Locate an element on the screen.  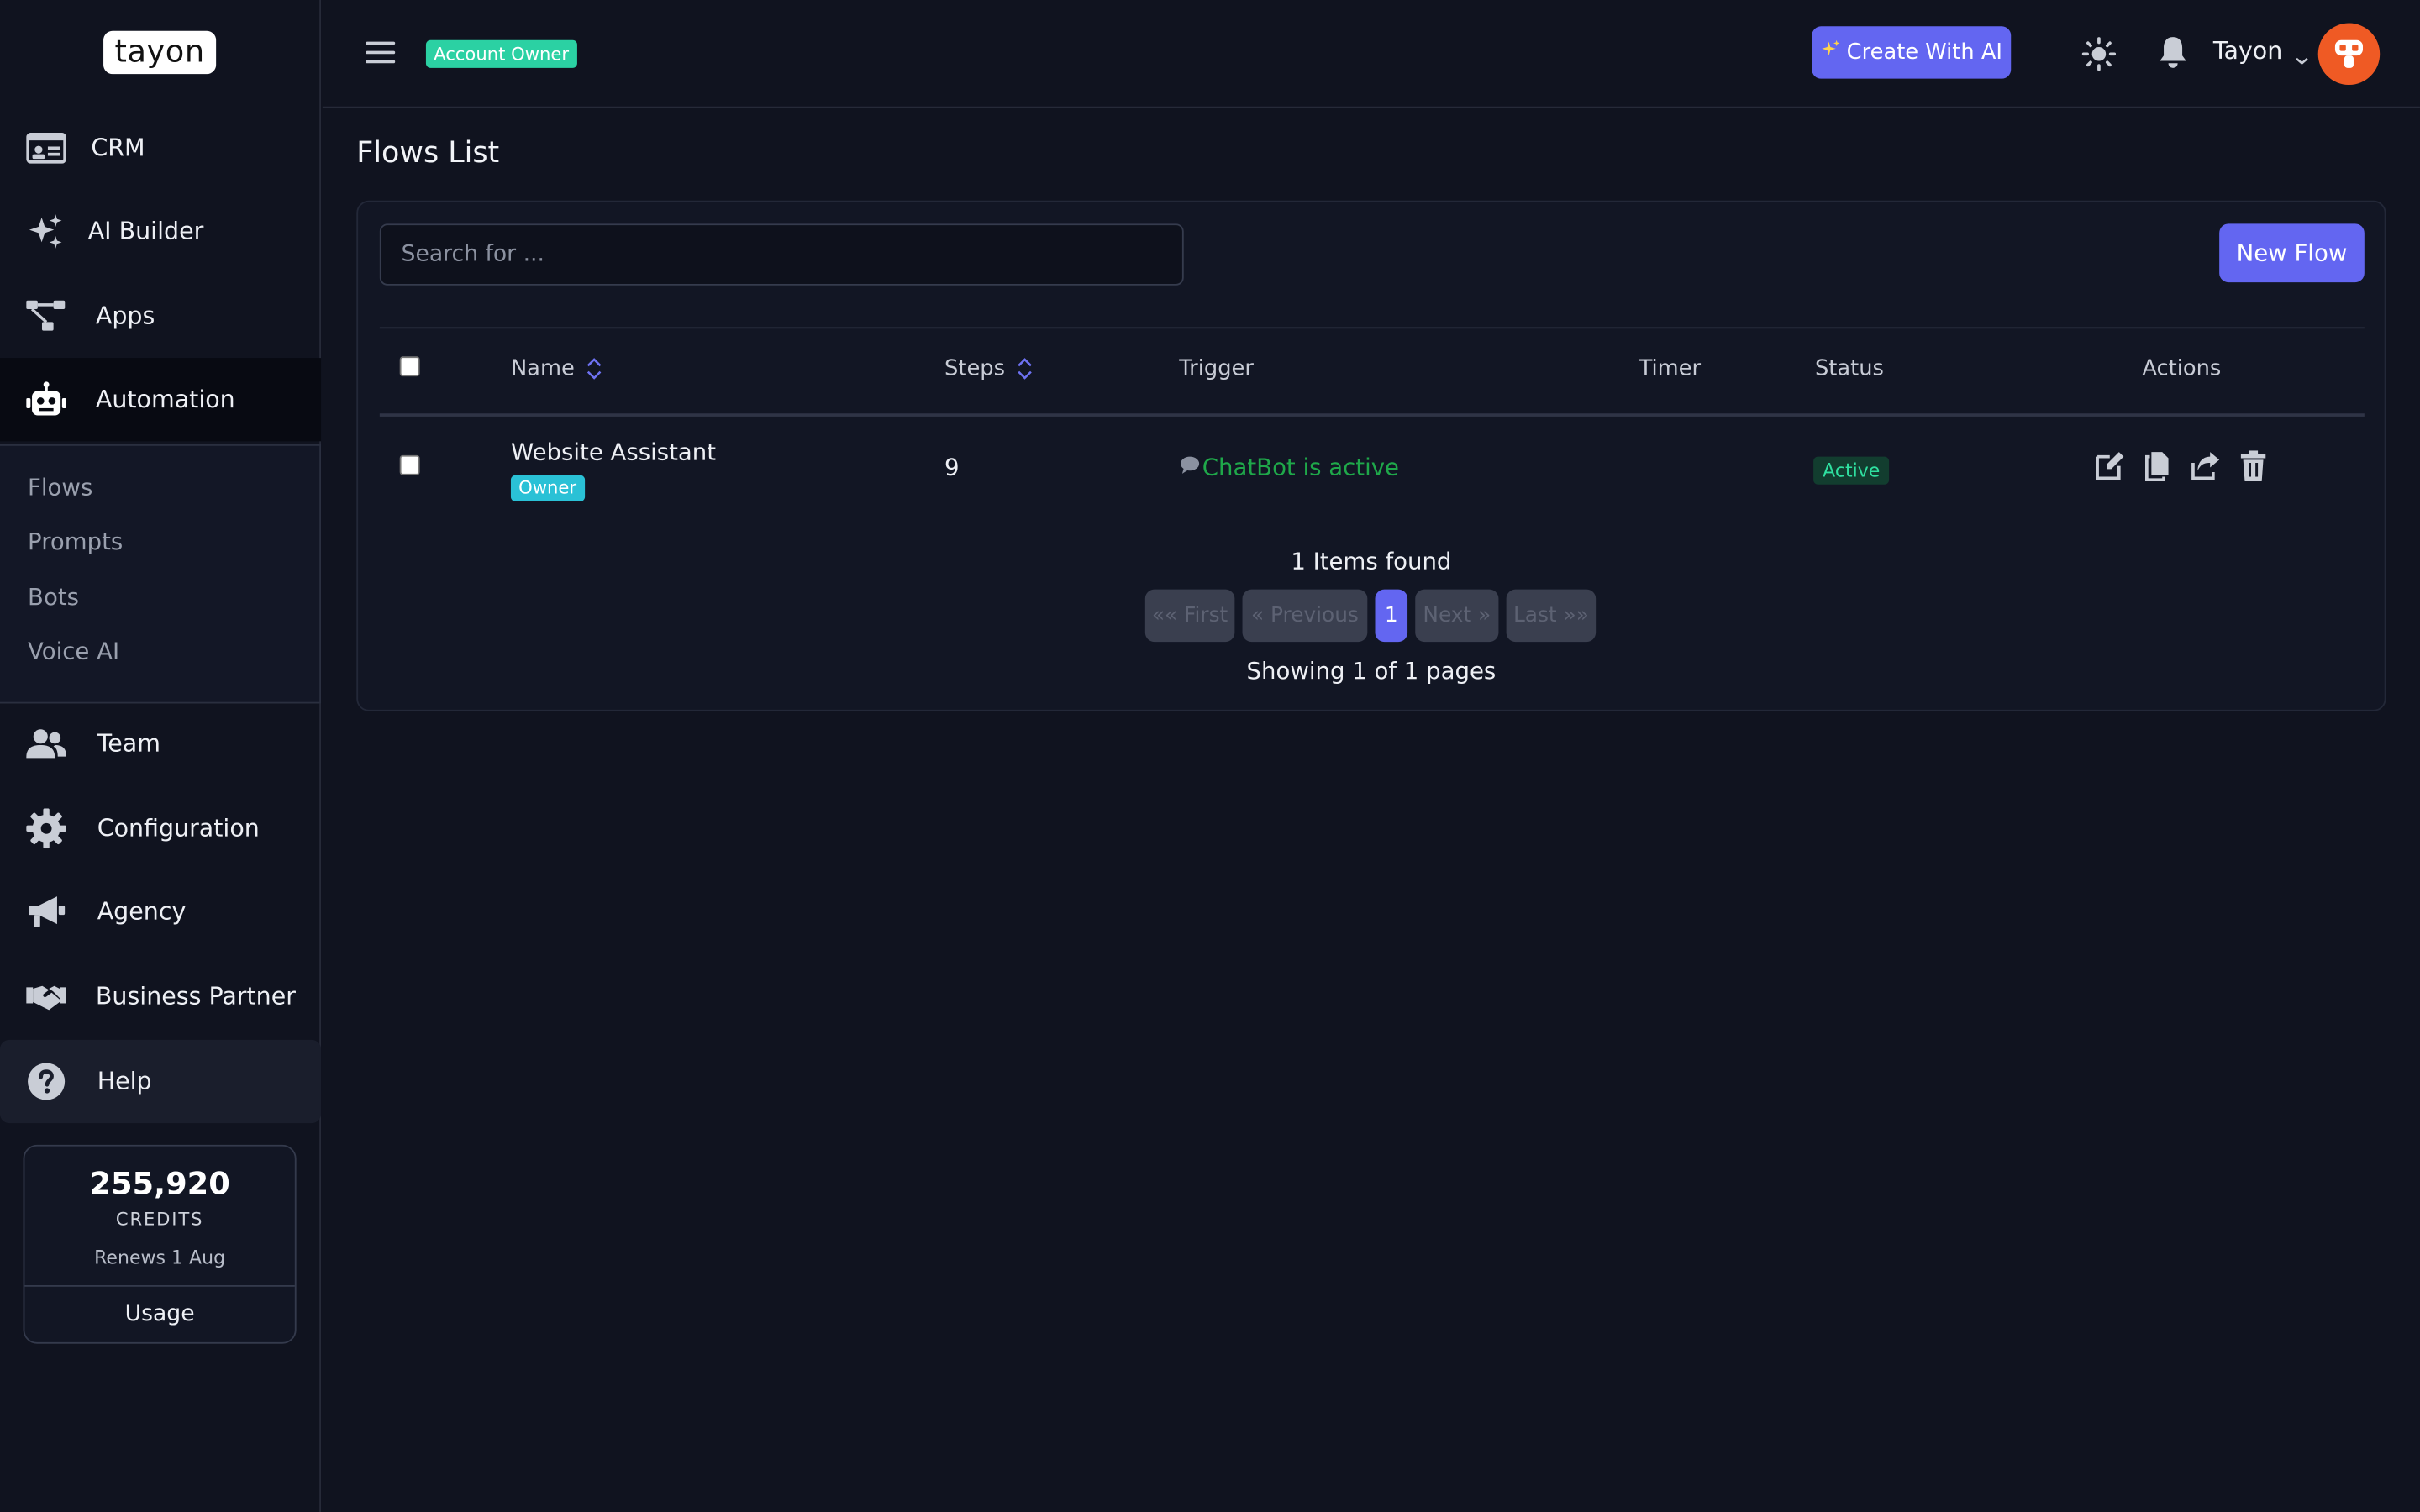
sidebar-item-business-partner: Business Partner is located at coordinates (161, 996).